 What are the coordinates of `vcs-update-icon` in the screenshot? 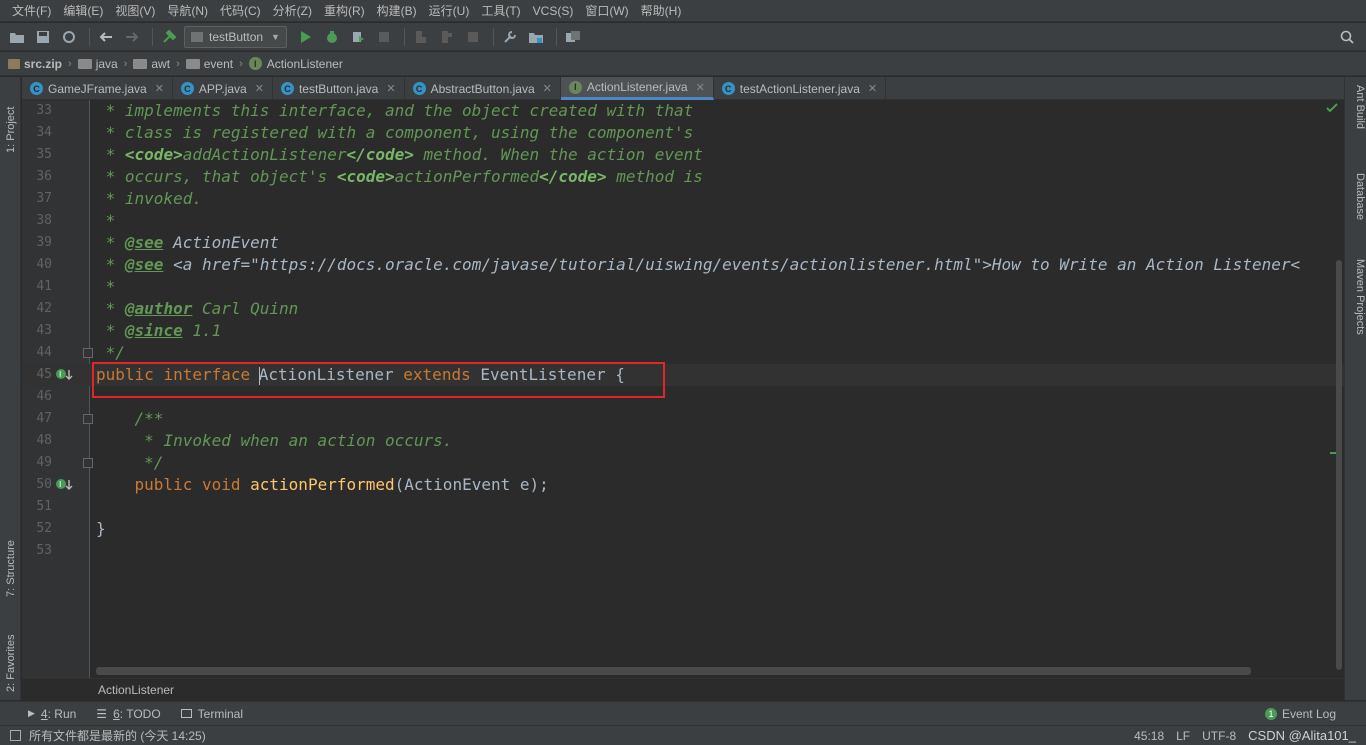 It's located at (421, 37).